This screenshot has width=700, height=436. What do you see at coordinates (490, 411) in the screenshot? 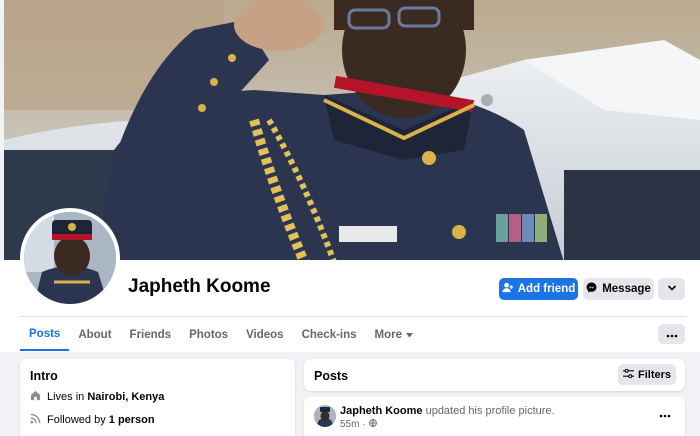
I see `post-action-text: updated his profile picture.` at bounding box center [490, 411].